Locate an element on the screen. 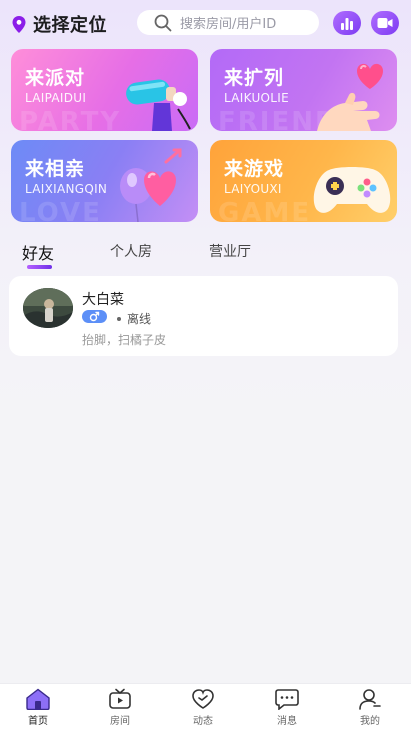 This screenshot has height=730, width=411. search-icon is located at coordinates (163, 22).